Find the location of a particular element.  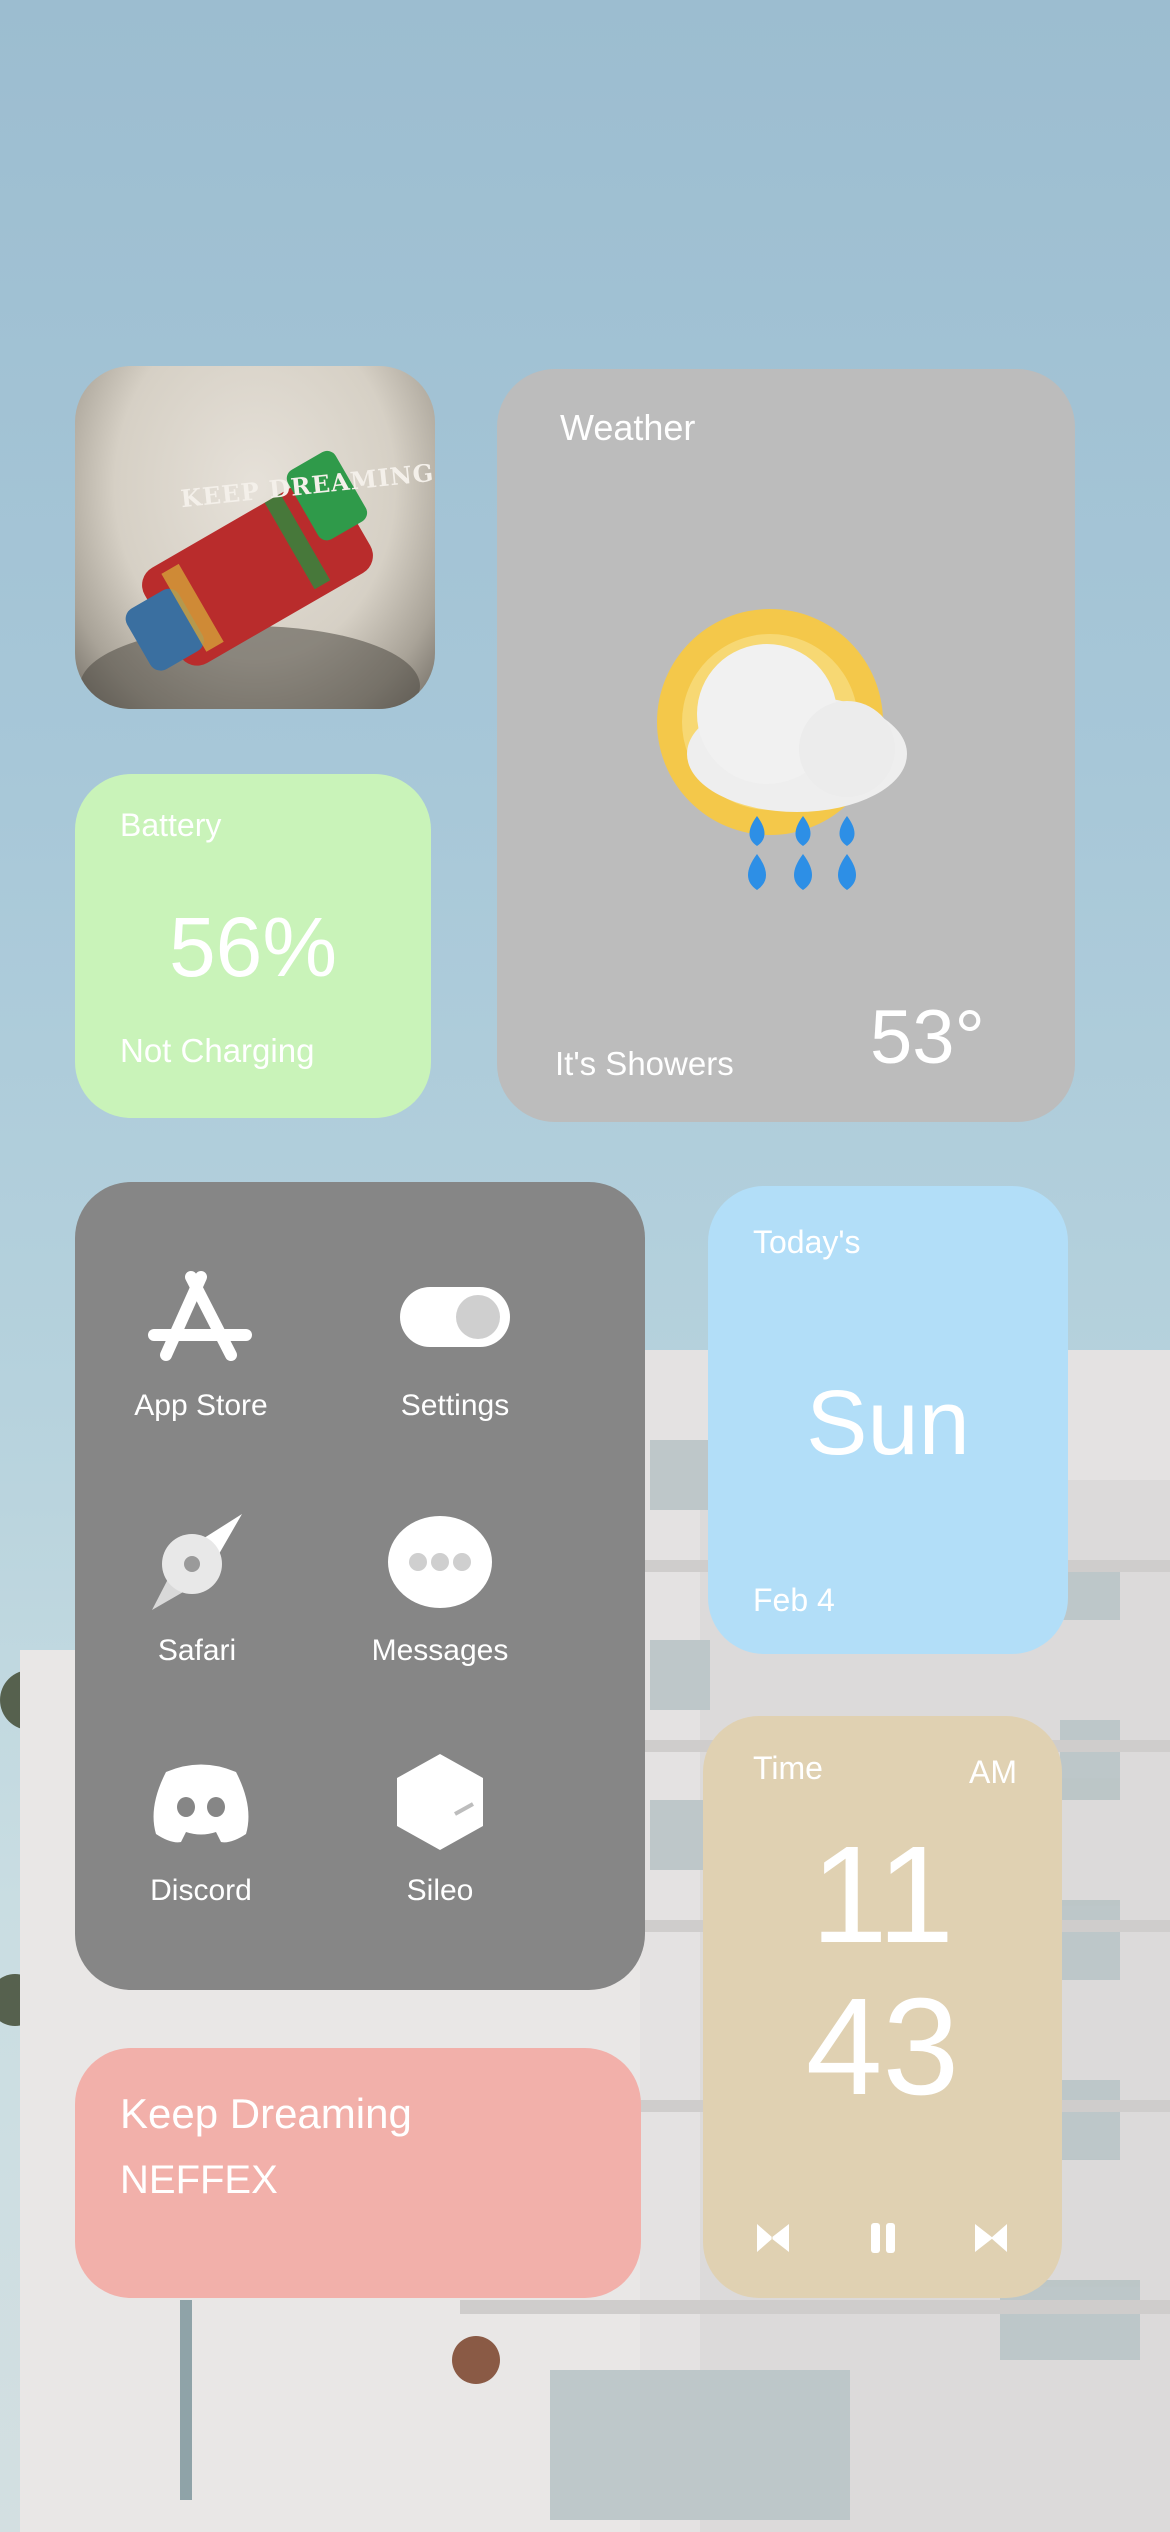

compass-icon is located at coordinates (197, 1562).